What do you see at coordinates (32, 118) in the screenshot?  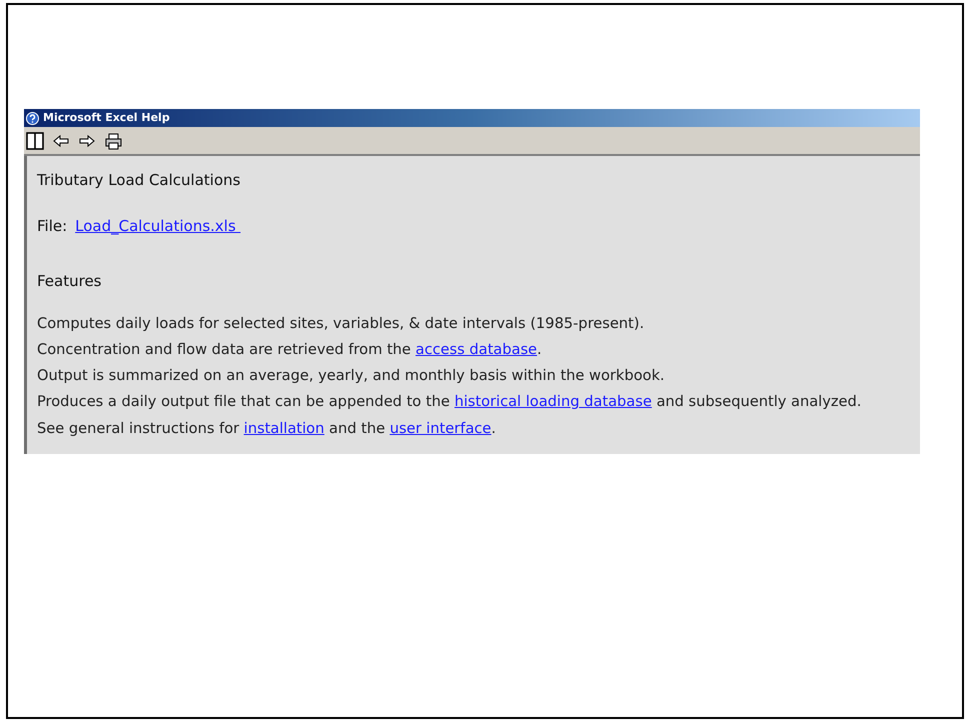 I see `help-icon` at bounding box center [32, 118].